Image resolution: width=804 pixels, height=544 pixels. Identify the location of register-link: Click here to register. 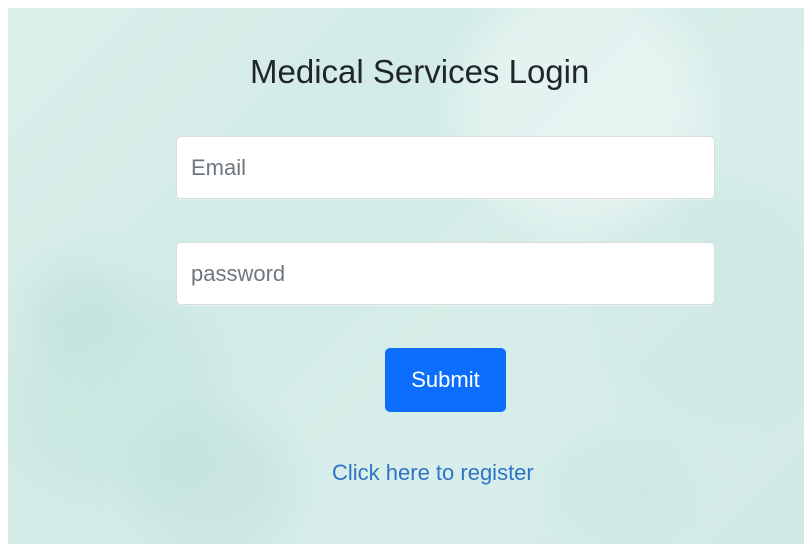
(447, 473).